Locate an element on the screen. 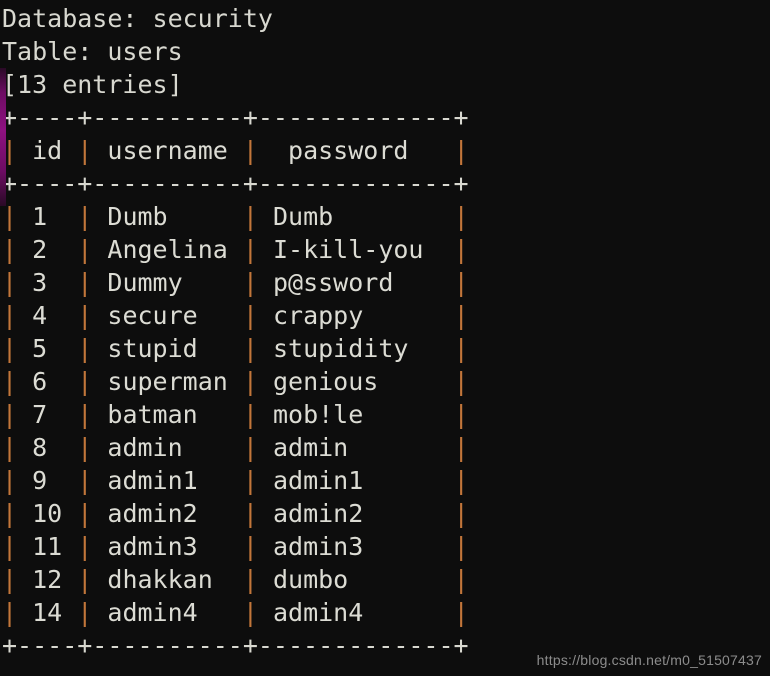  table-row: | 1 | Dumb | Dumb | is located at coordinates (386, 216).